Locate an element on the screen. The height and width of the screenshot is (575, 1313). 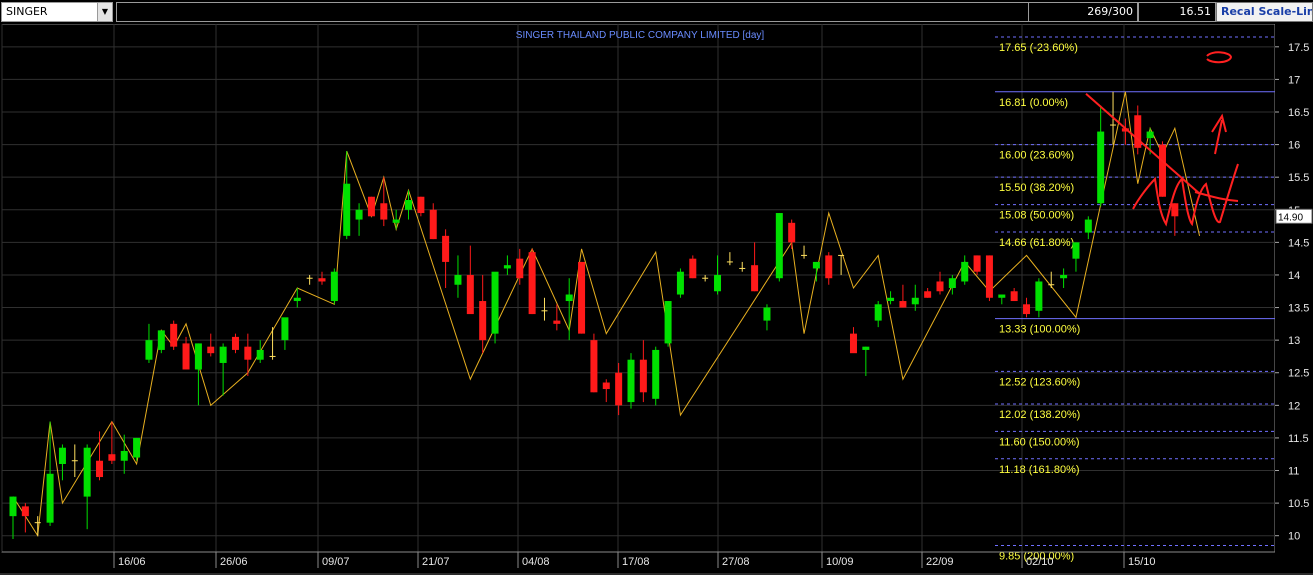
y-tick-label: 17 is located at coordinates (1294, 80).